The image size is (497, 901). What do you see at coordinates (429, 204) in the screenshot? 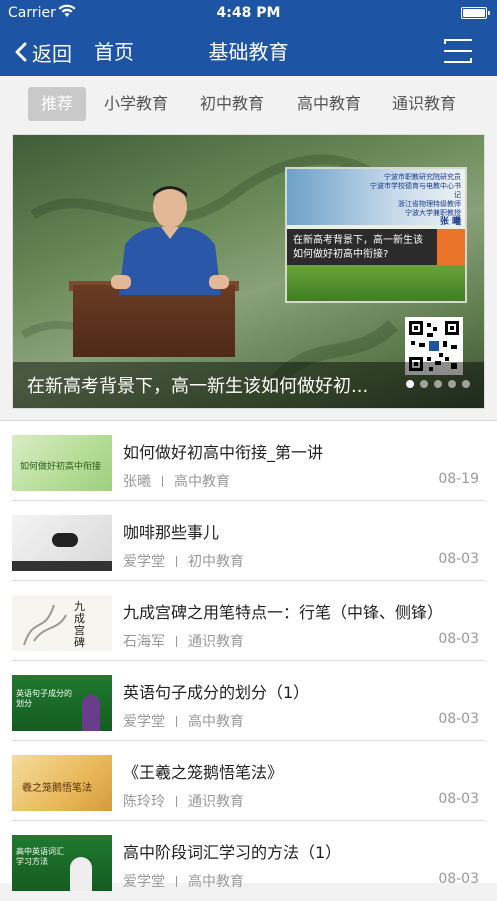
I see `slide-line: 浙江省物理特级教师` at bounding box center [429, 204].